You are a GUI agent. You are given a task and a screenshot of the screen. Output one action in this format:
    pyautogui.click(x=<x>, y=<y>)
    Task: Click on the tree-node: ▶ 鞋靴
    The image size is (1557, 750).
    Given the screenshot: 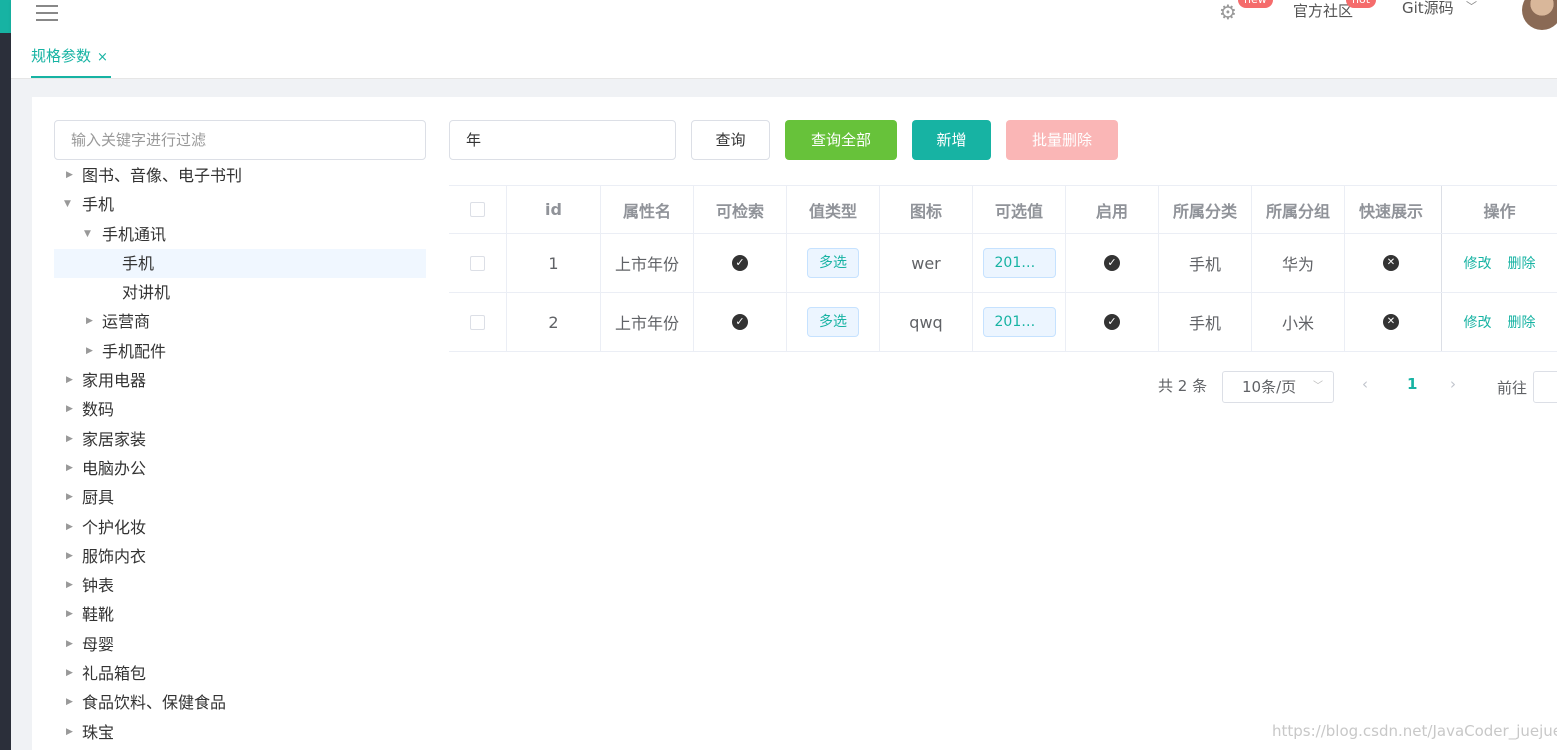 What is the action you would take?
    pyautogui.click(x=240, y=614)
    